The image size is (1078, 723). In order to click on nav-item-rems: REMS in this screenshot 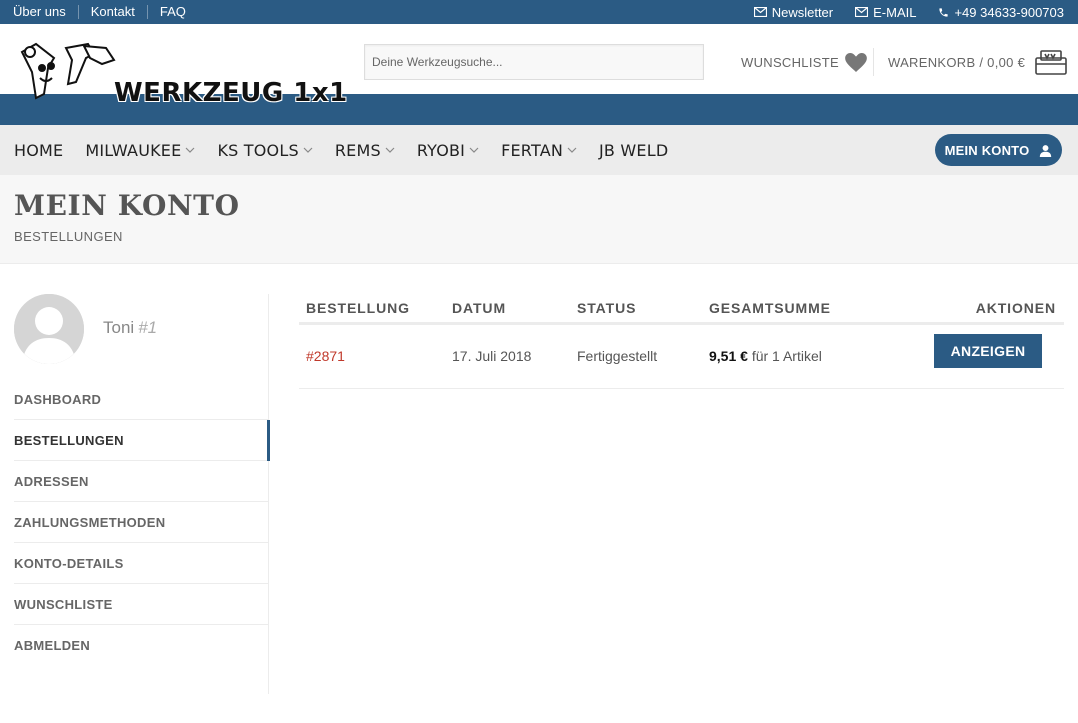, I will do `click(365, 150)`.